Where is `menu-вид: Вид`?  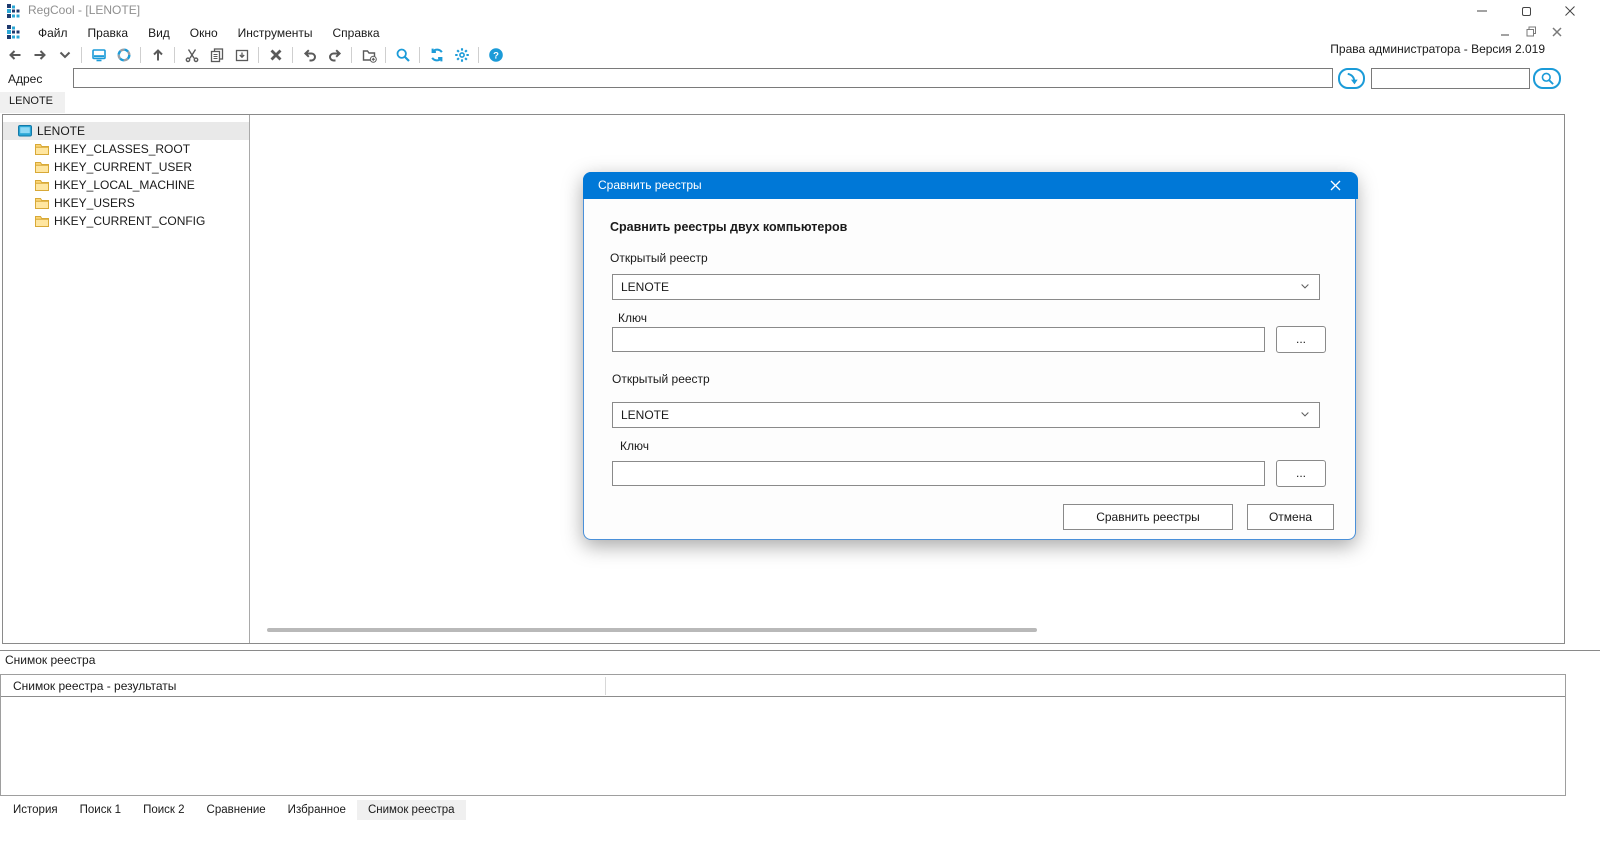
menu-вид: Вид is located at coordinates (159, 33).